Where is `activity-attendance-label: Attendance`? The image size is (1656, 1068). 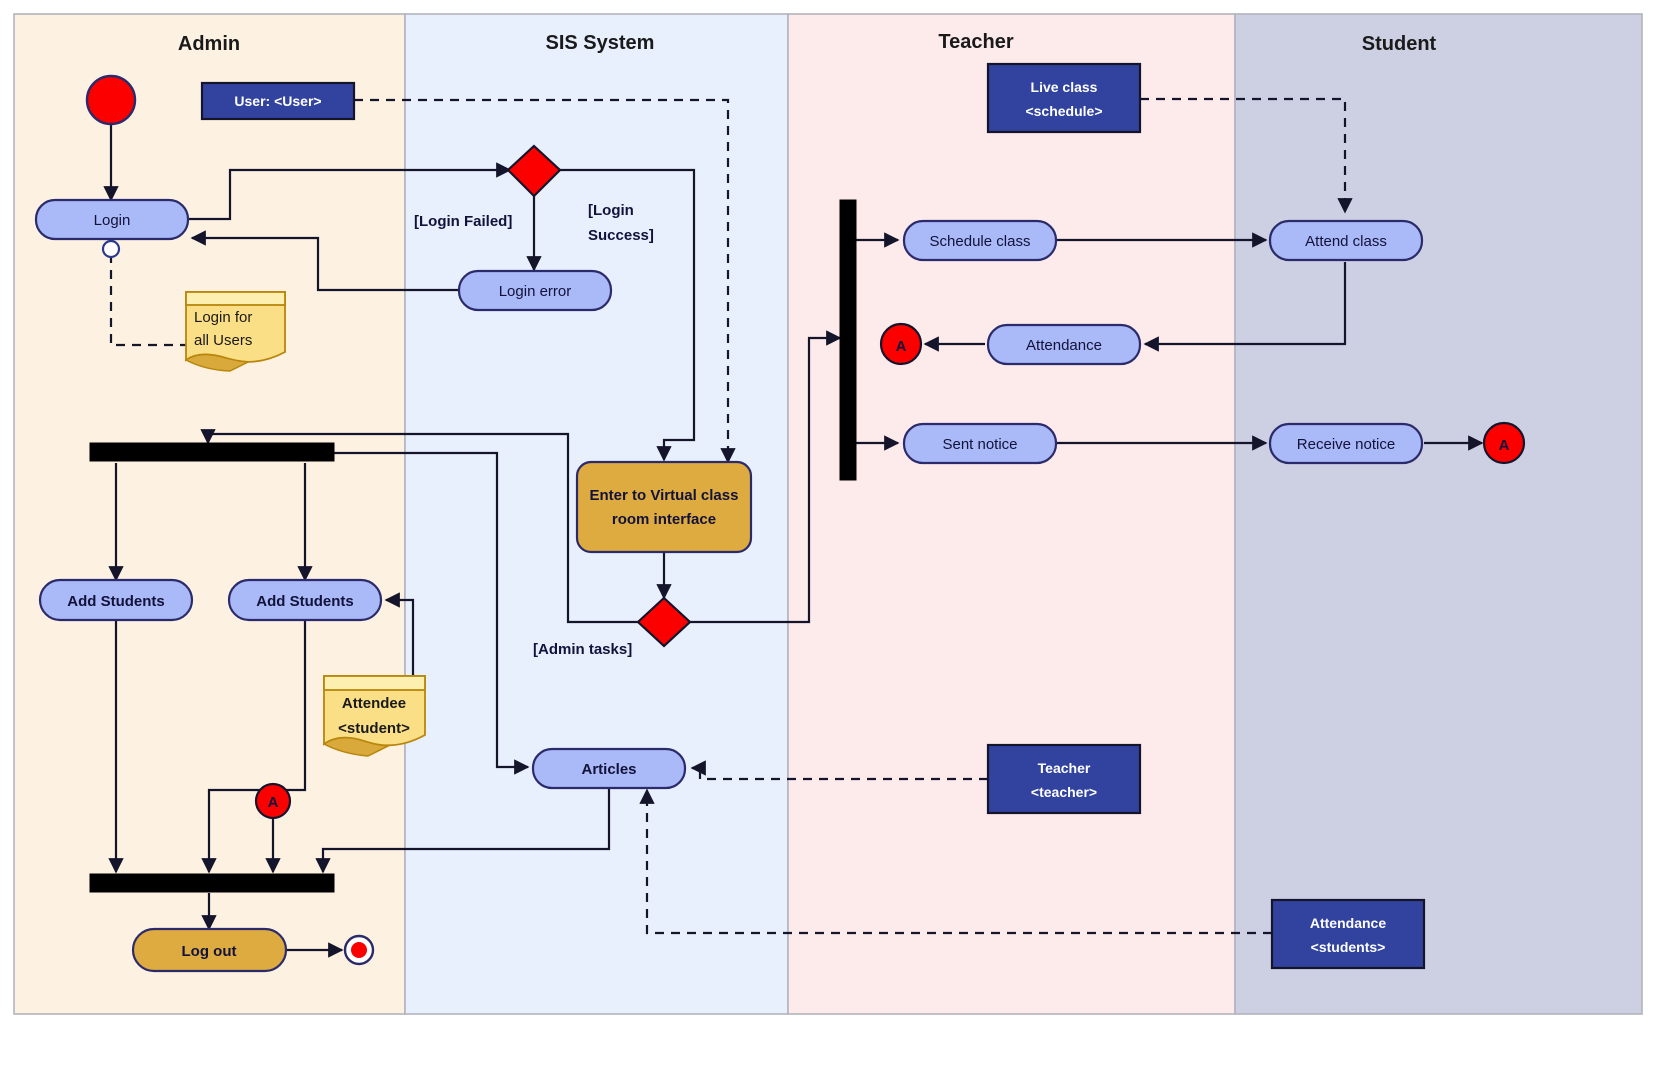 activity-attendance-label: Attendance is located at coordinates (1064, 345).